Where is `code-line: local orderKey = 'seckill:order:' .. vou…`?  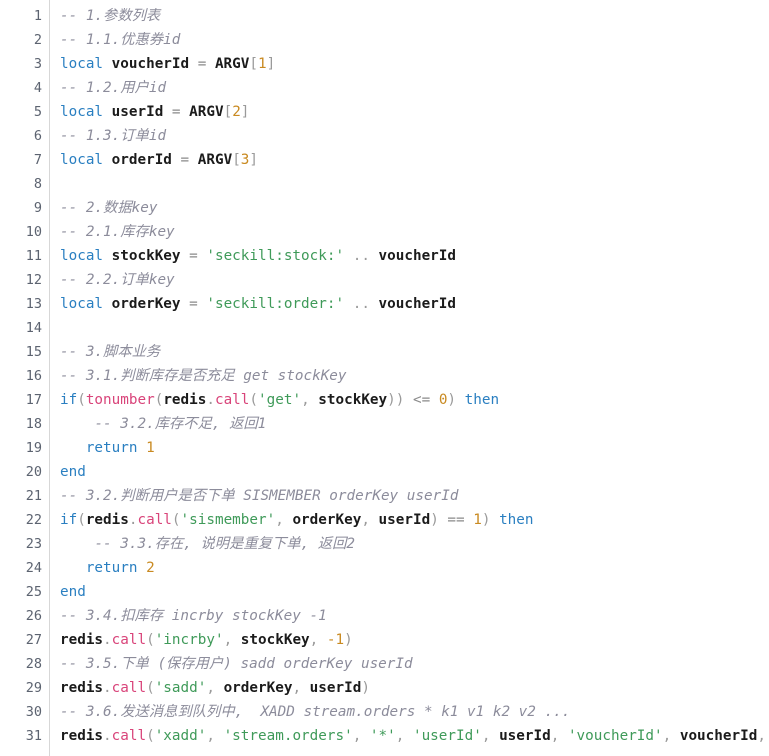
code-line: local orderKey = 'seckill:order:' .. vou… is located at coordinates (414, 304).